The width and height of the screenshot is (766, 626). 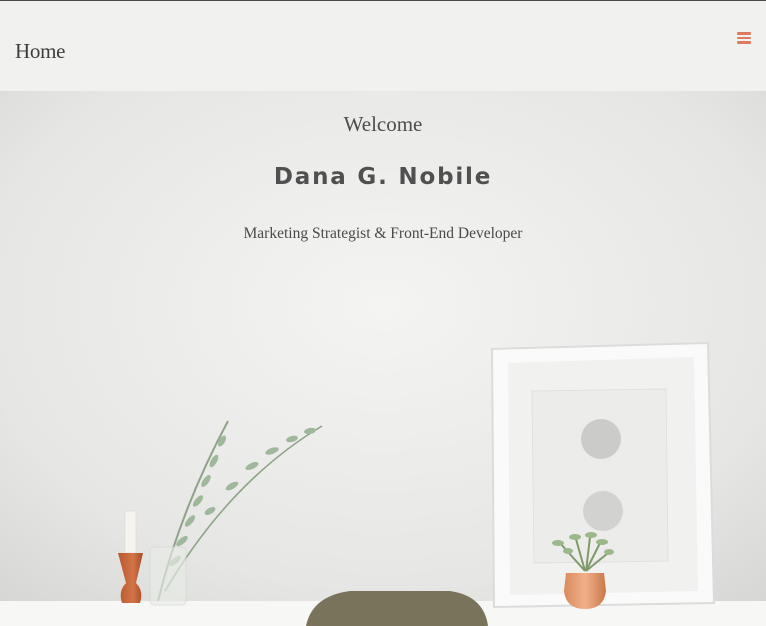 What do you see at coordinates (383, 177) in the screenshot?
I see `hero-name: Dana G. Nobile` at bounding box center [383, 177].